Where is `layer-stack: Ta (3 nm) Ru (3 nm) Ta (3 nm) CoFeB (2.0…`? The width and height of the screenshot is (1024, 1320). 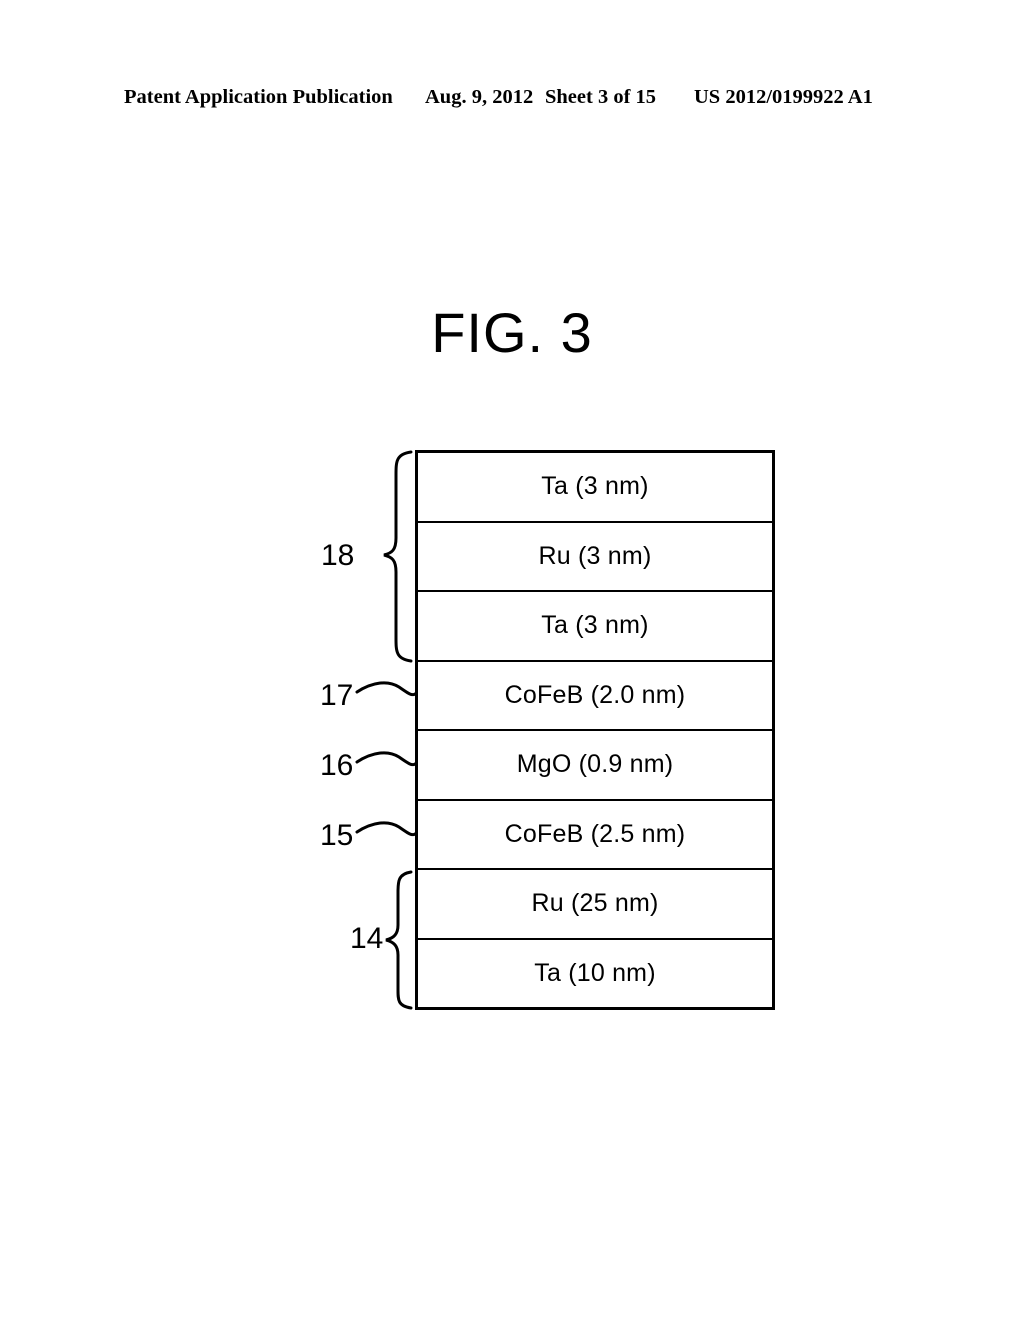 layer-stack: Ta (3 nm) Ru (3 nm) Ta (3 nm) CoFeB (2.0… is located at coordinates (595, 730).